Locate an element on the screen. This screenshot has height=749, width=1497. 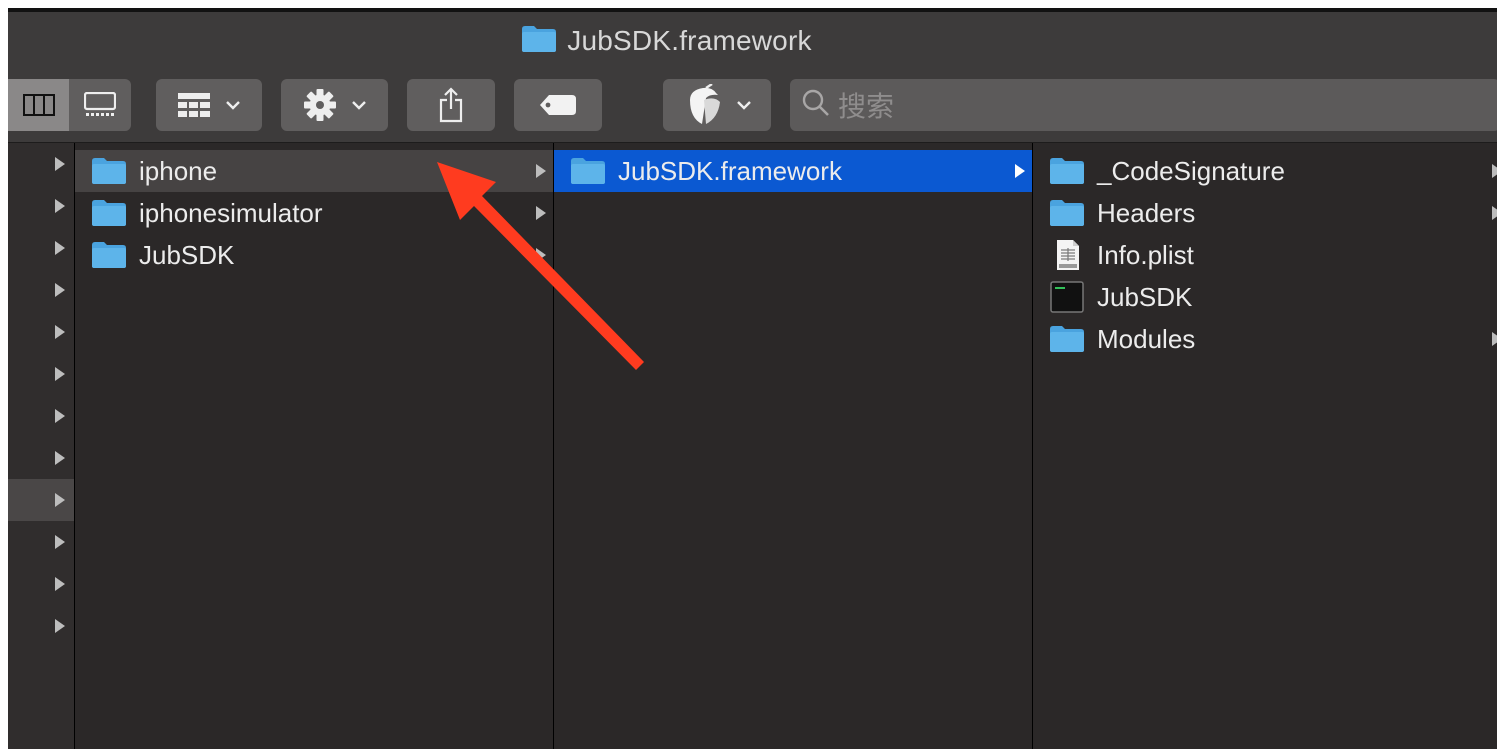
list-item-codesignature: _CodeSignature is located at coordinates (1265, 171).